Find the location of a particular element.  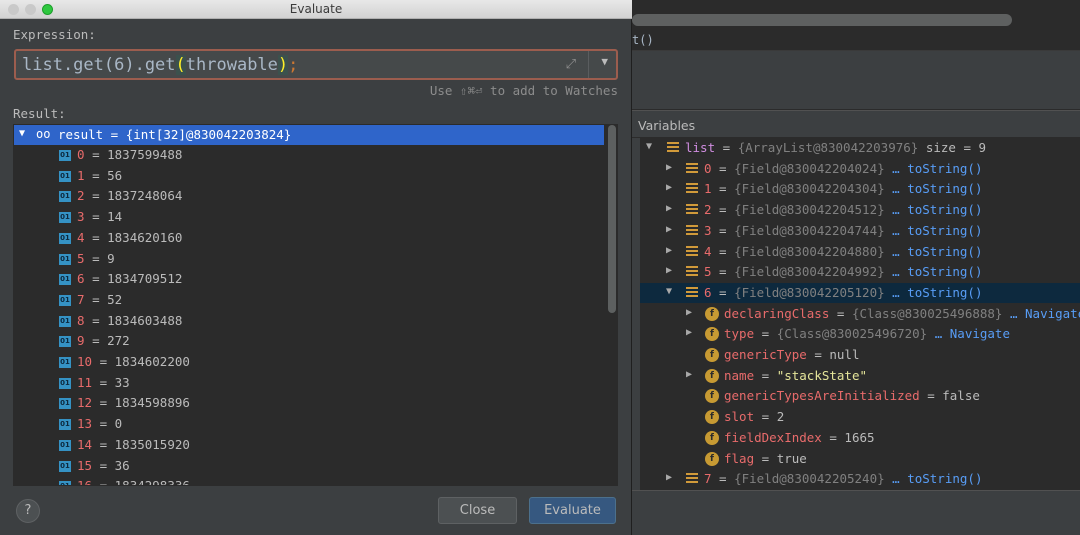

variable-row-child: f fieldDexIndex = 1665 is located at coordinates (856, 438).